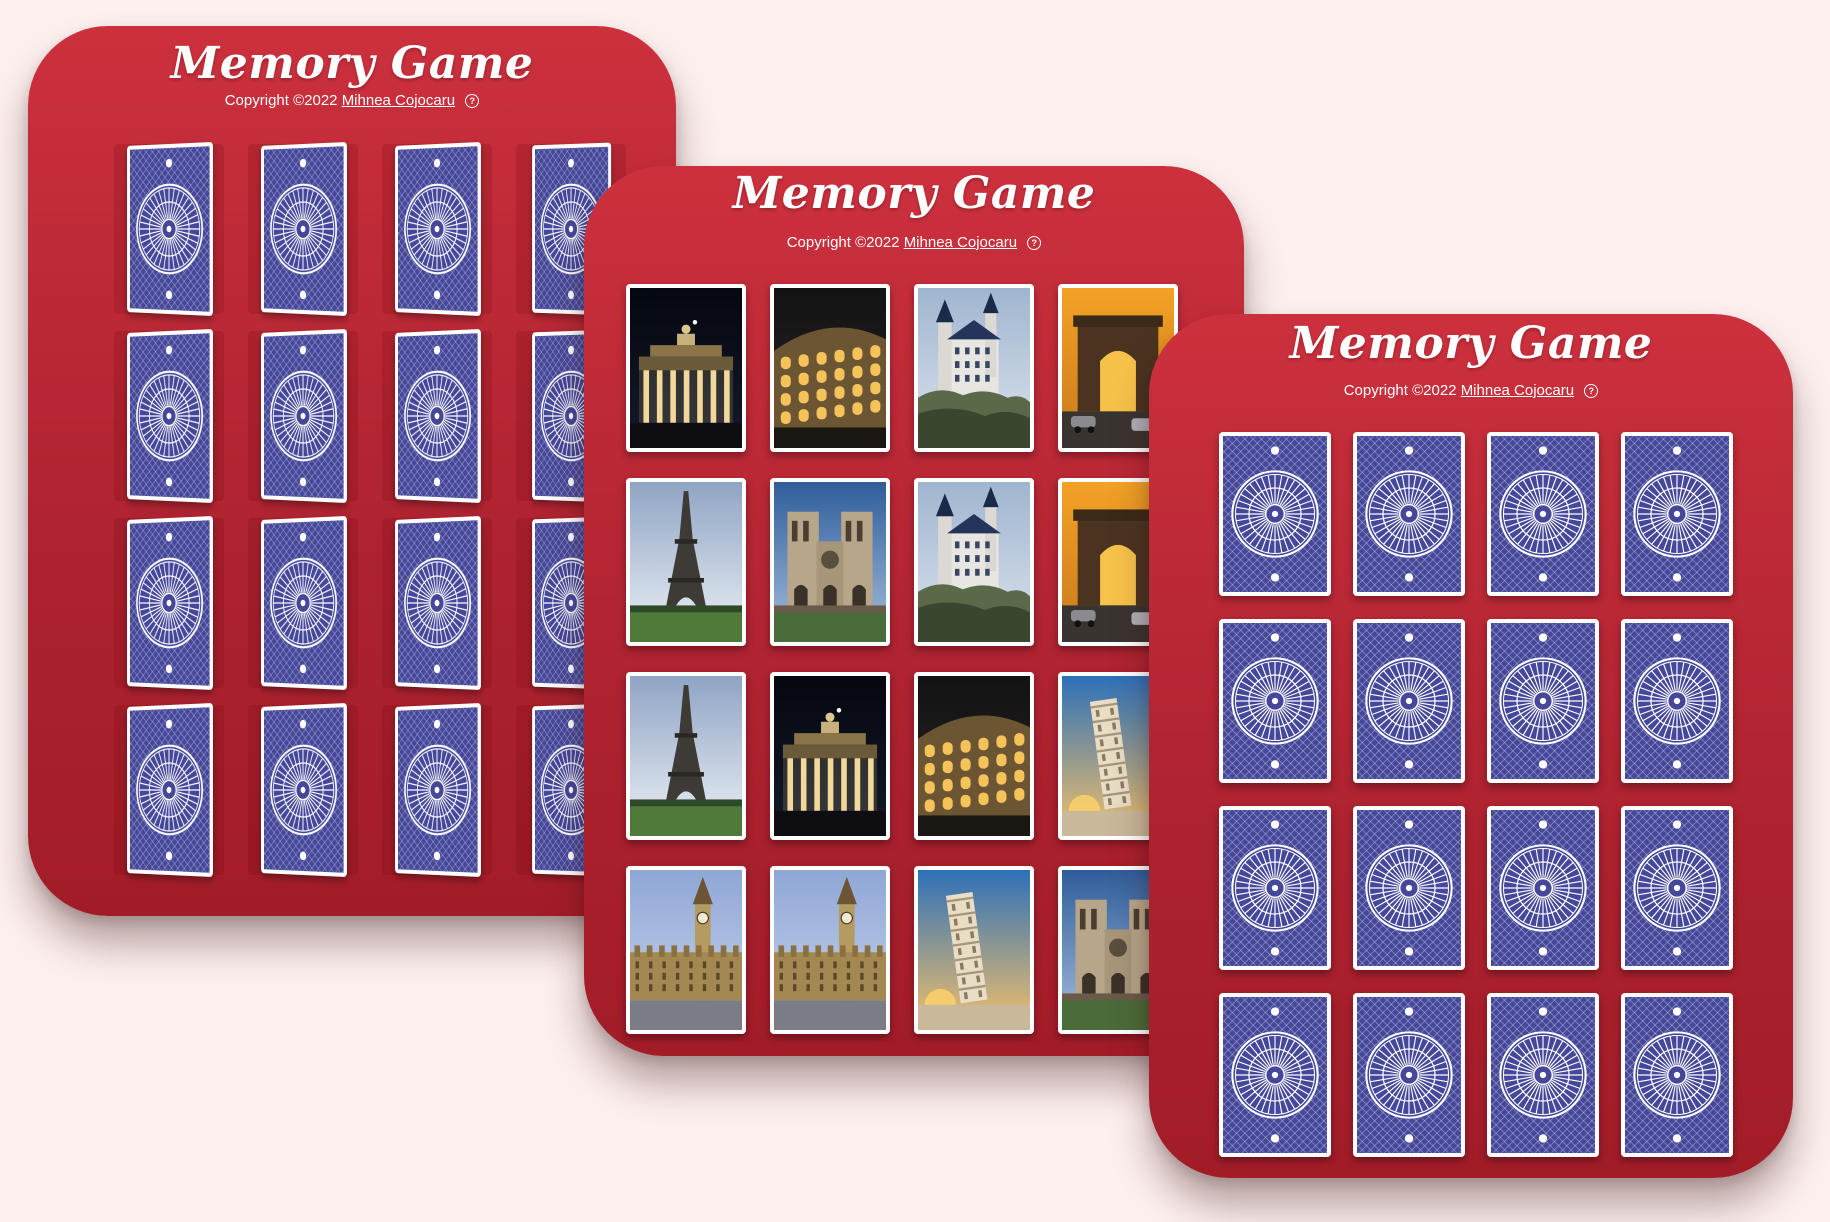  I want to click on card-notre-dame, so click(830, 562).